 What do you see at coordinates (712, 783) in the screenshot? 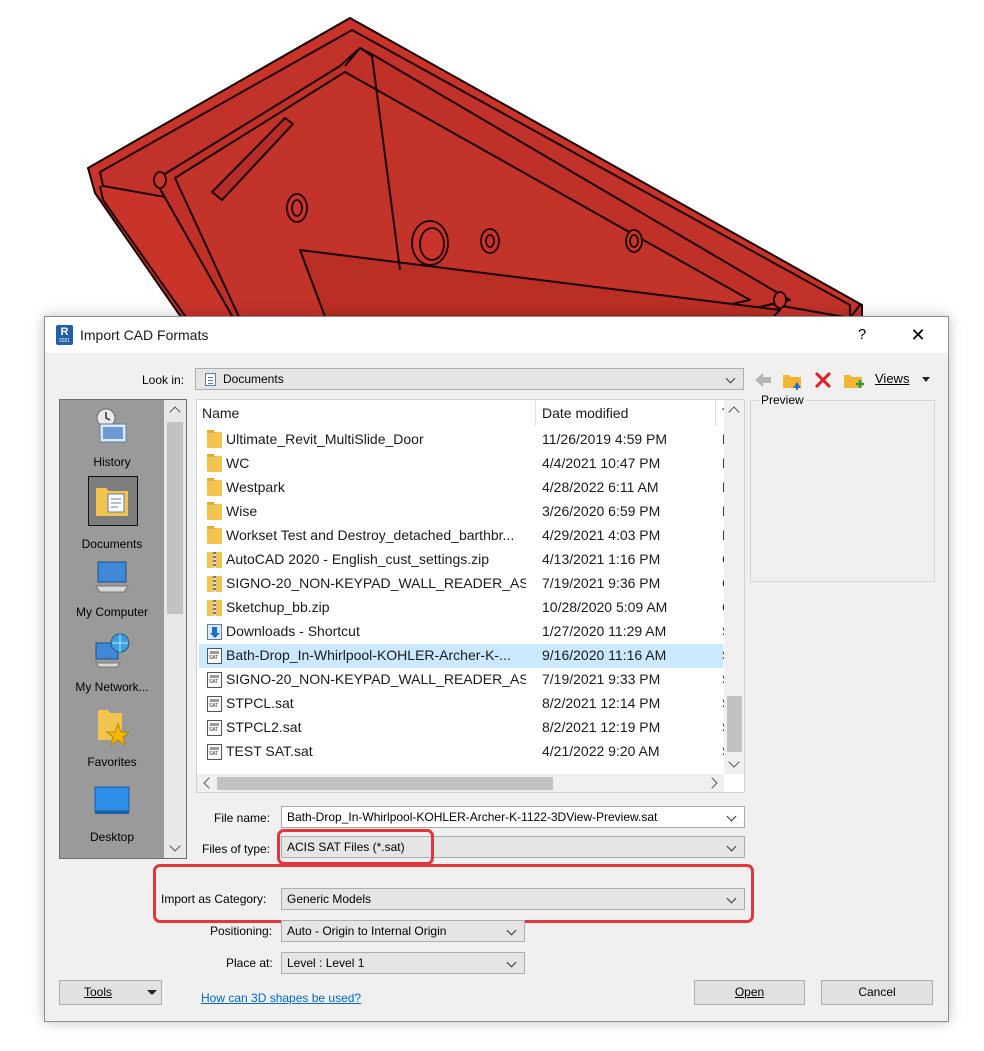
I see `scroll-right-icon` at bounding box center [712, 783].